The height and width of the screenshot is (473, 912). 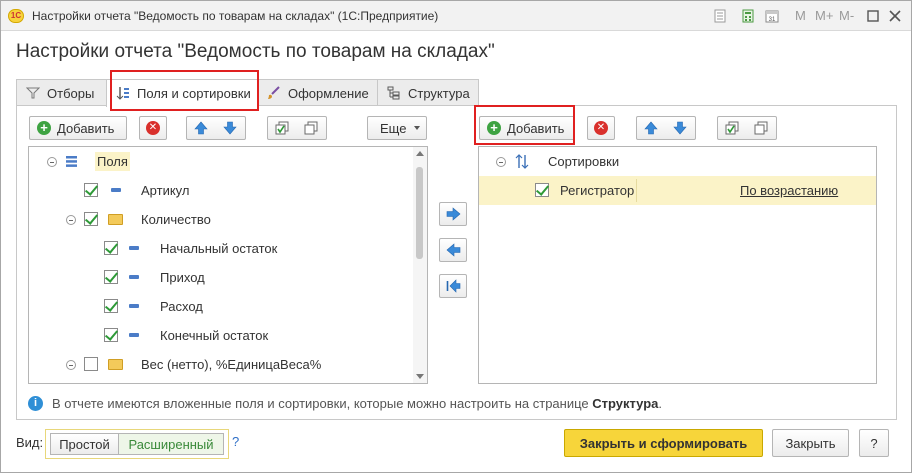 What do you see at coordinates (214, 335) in the screenshot?
I see `tree-label: Конечный остаток` at bounding box center [214, 335].